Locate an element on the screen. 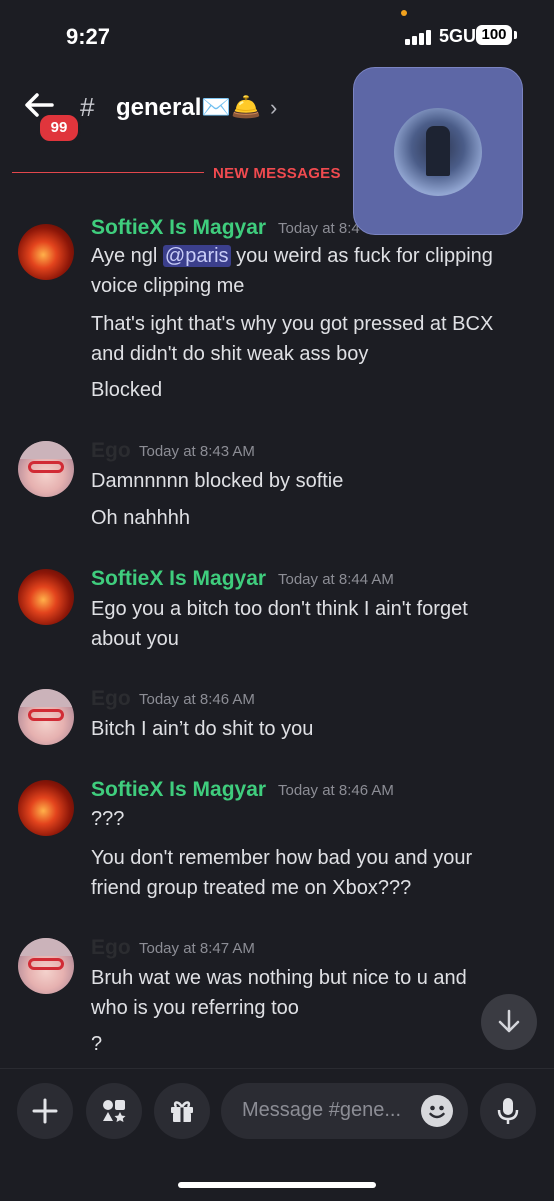 The height and width of the screenshot is (1201, 554). message-text: you weird as fuck for clipping is located at coordinates (361, 256).